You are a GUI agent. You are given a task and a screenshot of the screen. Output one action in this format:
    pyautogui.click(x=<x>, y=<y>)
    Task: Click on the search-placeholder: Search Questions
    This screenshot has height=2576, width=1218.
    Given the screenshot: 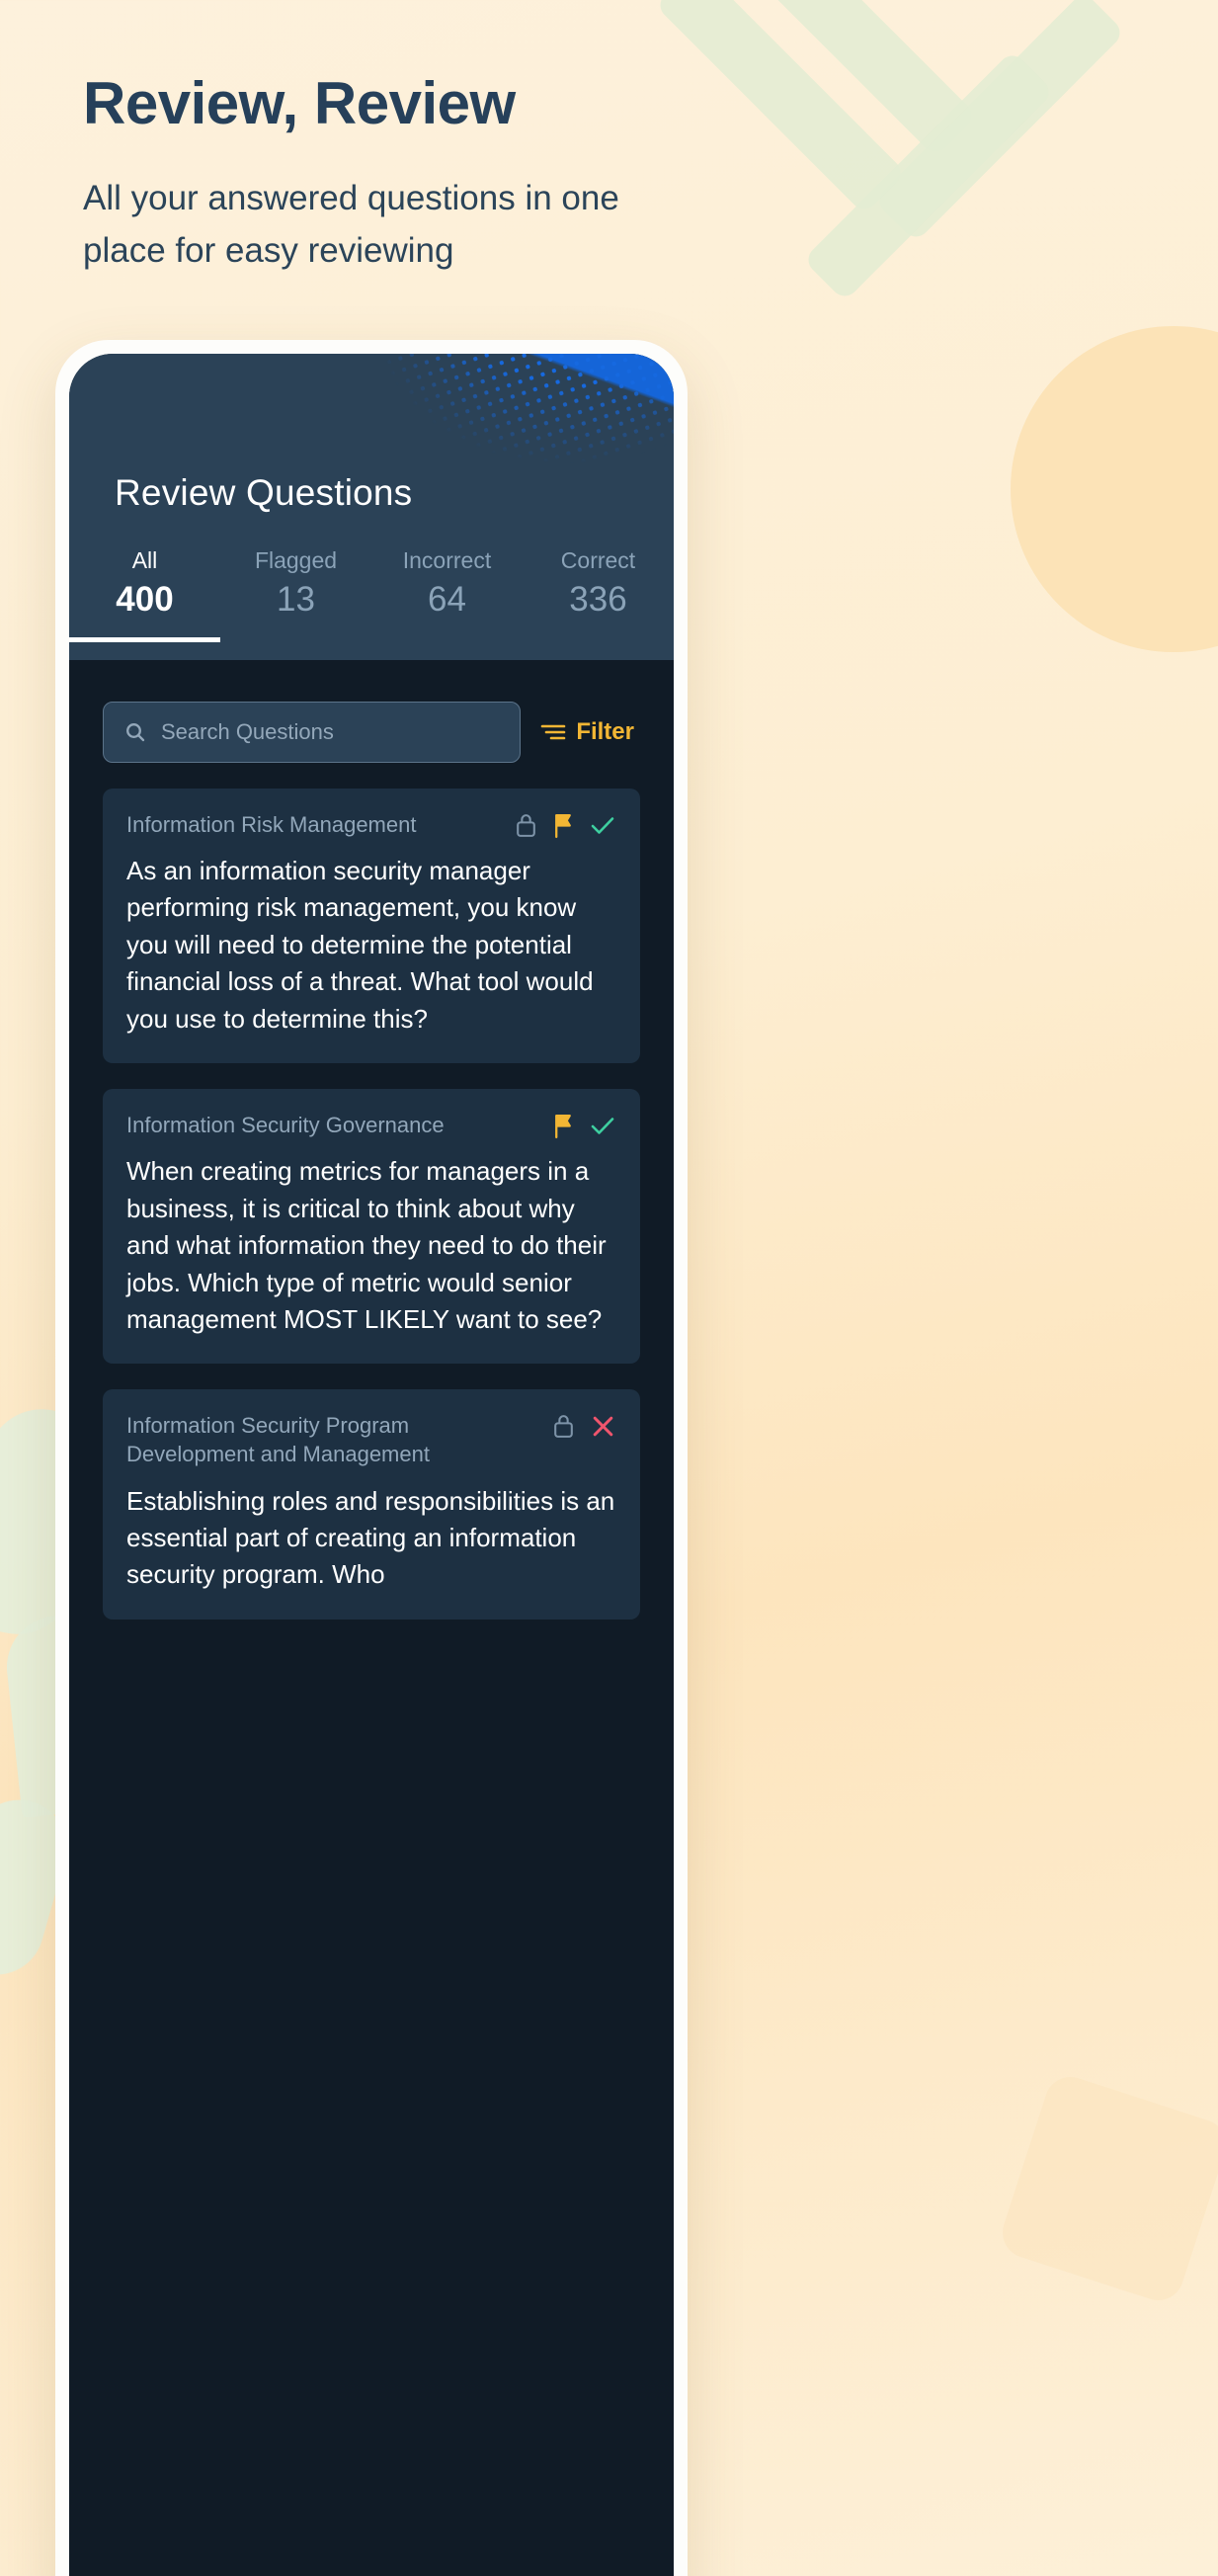 What is the action you would take?
    pyautogui.click(x=247, y=731)
    